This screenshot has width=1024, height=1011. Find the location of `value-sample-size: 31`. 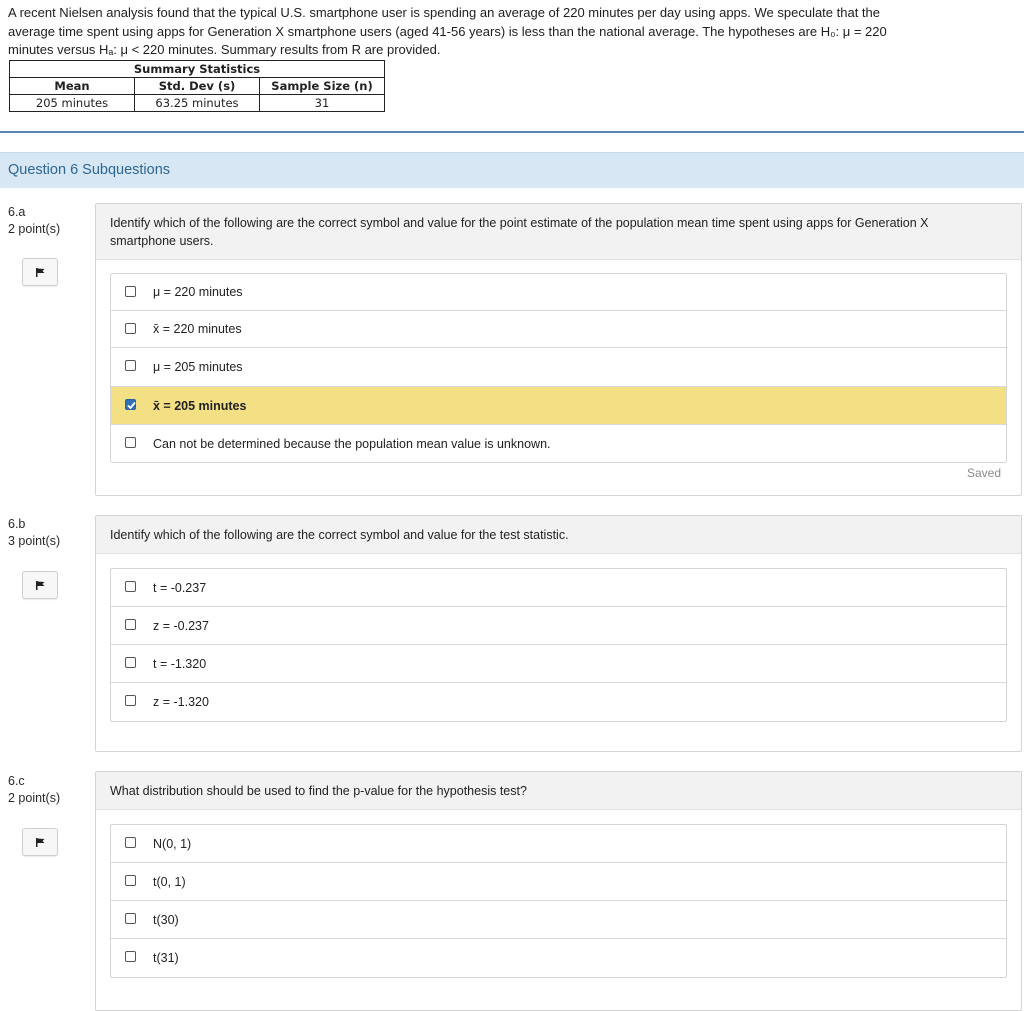

value-sample-size: 31 is located at coordinates (322, 103).